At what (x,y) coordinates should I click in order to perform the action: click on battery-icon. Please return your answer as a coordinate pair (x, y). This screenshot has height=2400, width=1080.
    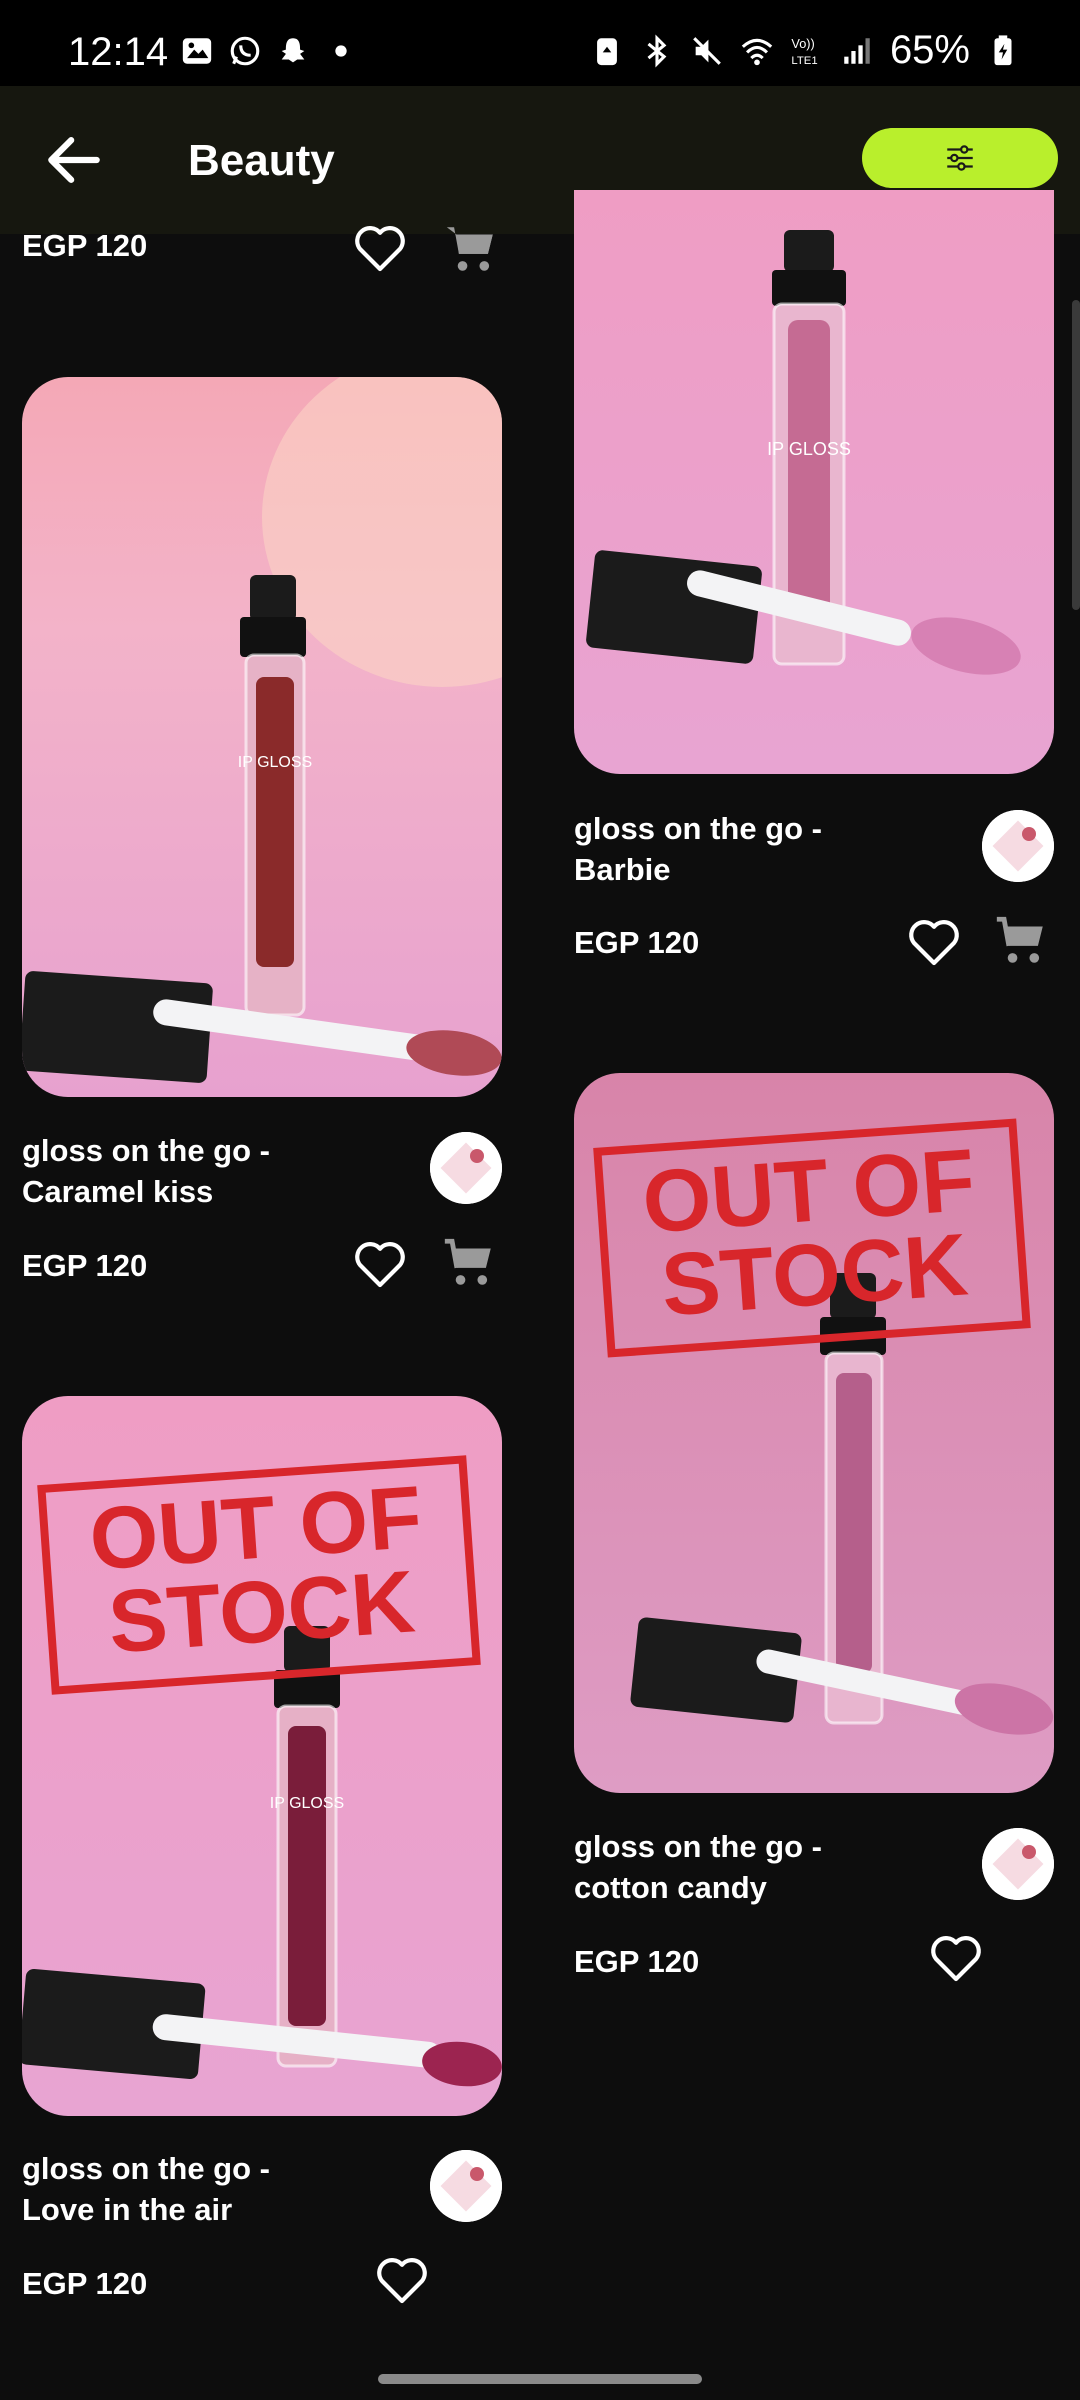
    Looking at the image, I should click on (1003, 49).